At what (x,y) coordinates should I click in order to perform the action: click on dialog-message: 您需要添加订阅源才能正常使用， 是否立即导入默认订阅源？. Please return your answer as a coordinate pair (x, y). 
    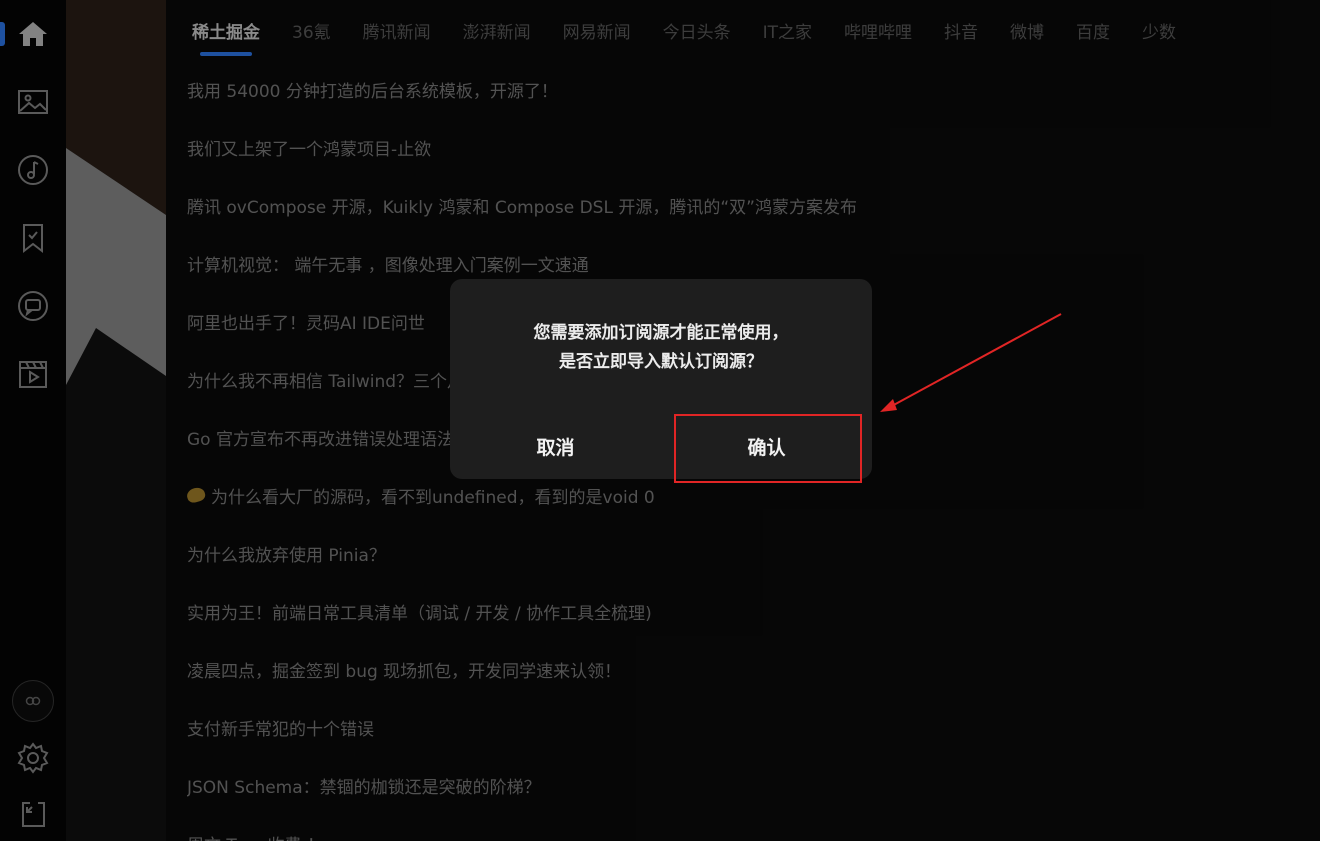
    Looking at the image, I should click on (661, 348).